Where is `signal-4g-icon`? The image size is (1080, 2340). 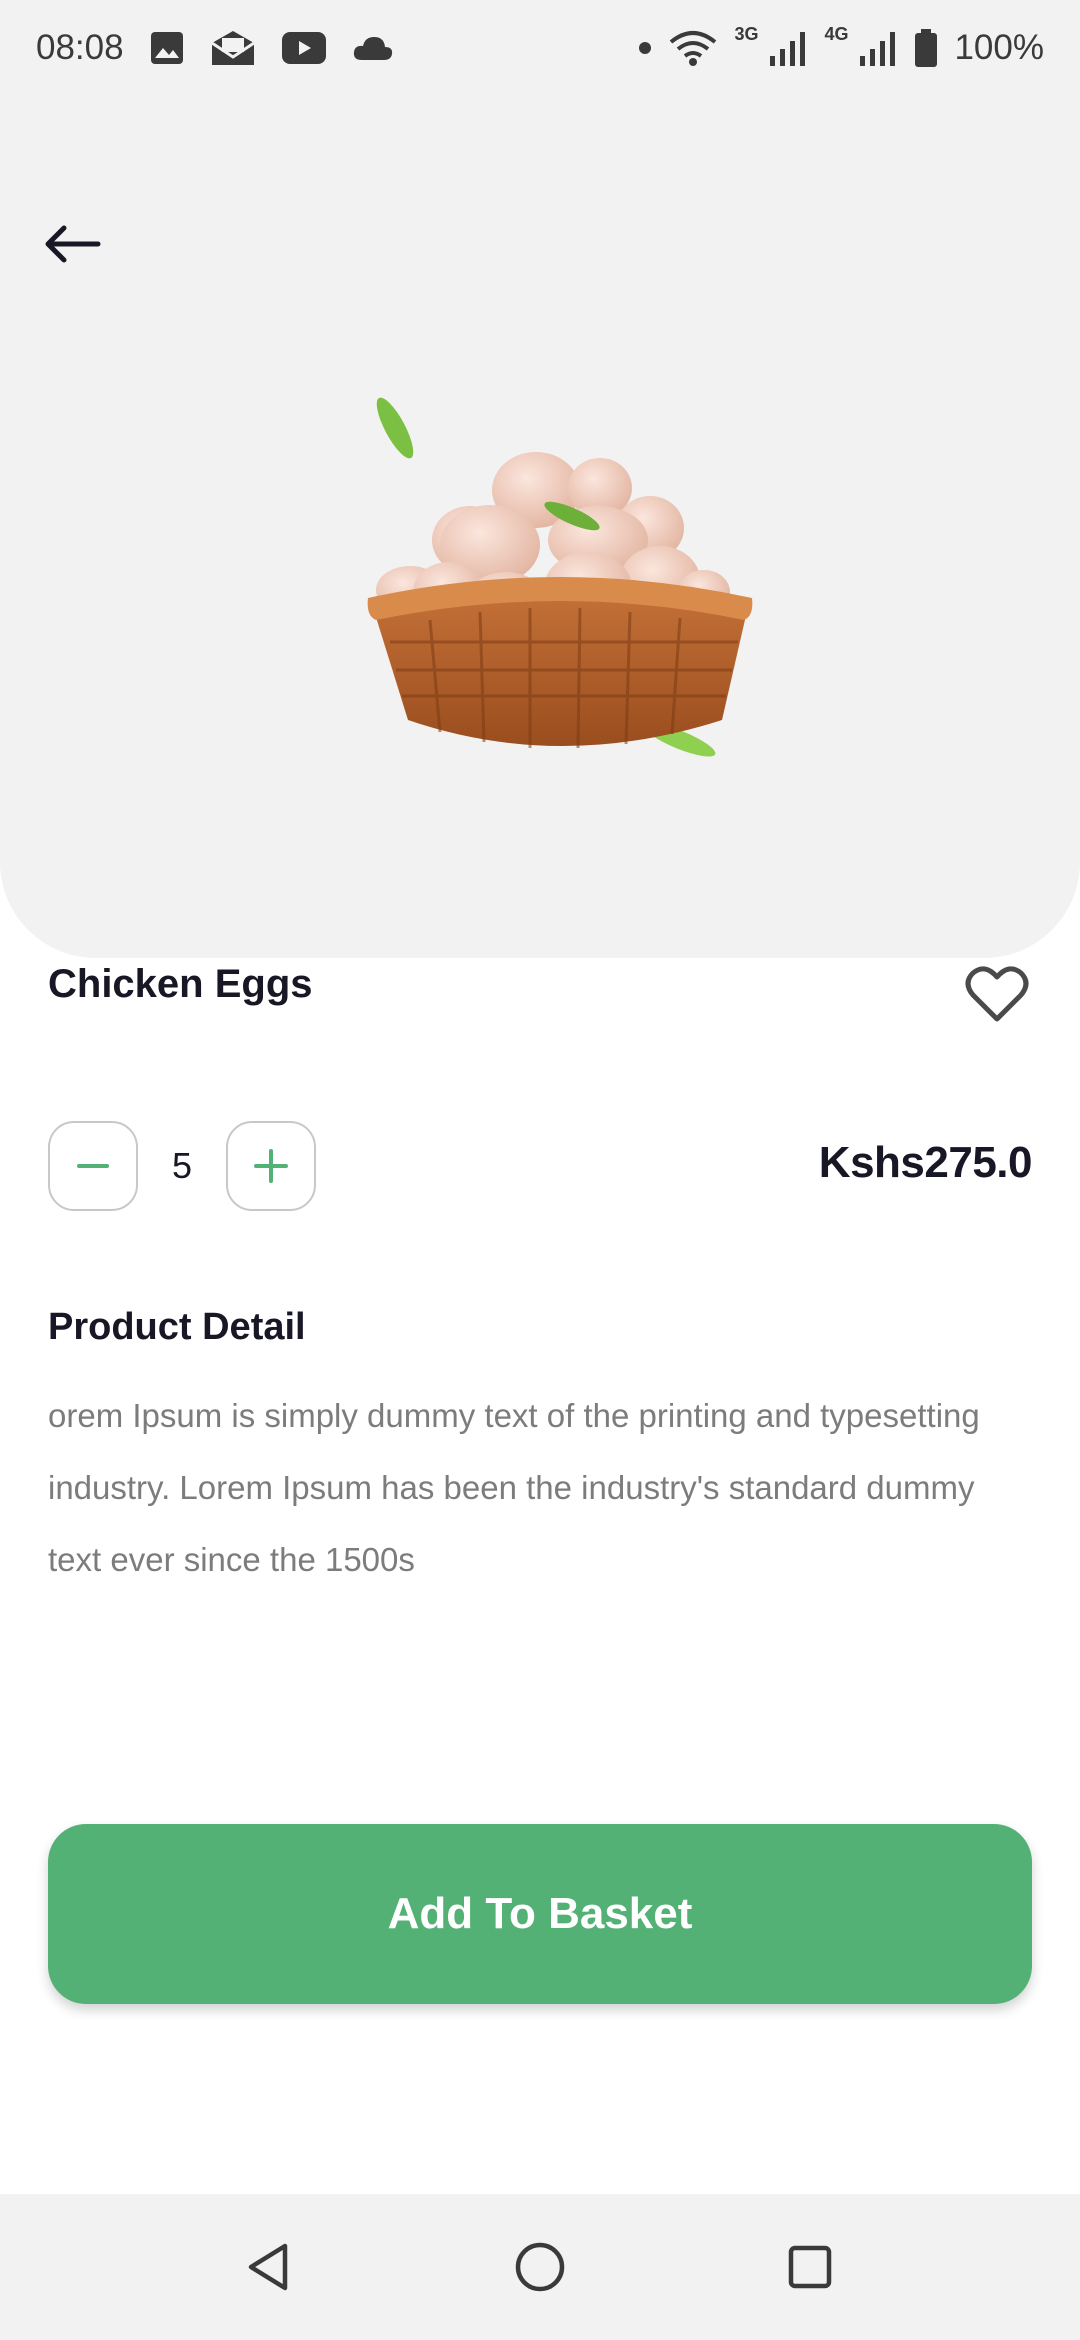 signal-4g-icon is located at coordinates (878, 48).